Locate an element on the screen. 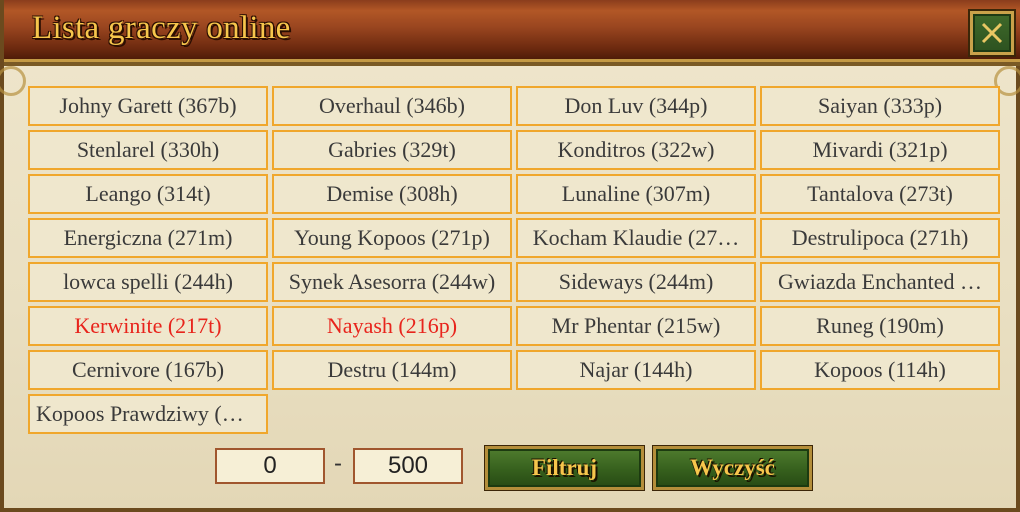 The height and width of the screenshot is (512, 1020). player-name: Nayash (216p) is located at coordinates (392, 325).